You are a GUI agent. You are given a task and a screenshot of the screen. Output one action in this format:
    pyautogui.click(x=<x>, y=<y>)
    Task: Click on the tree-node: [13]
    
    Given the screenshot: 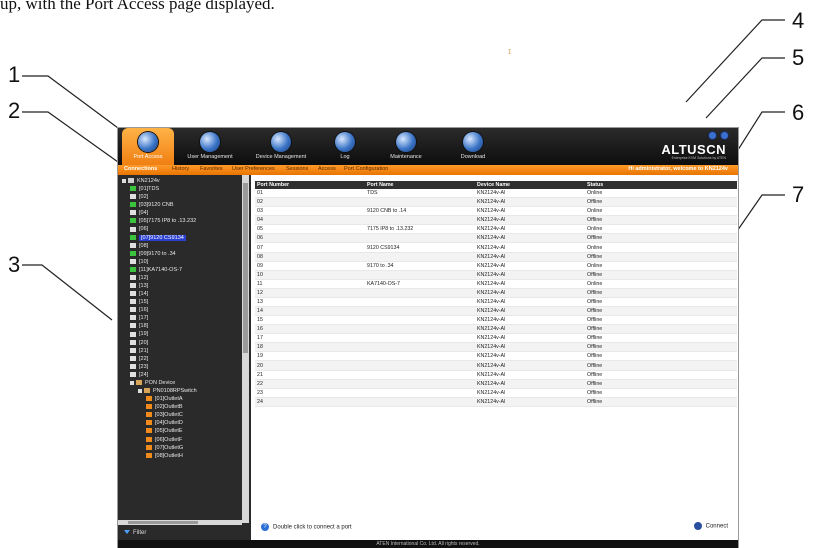 What is the action you would take?
    pyautogui.click(x=182, y=286)
    